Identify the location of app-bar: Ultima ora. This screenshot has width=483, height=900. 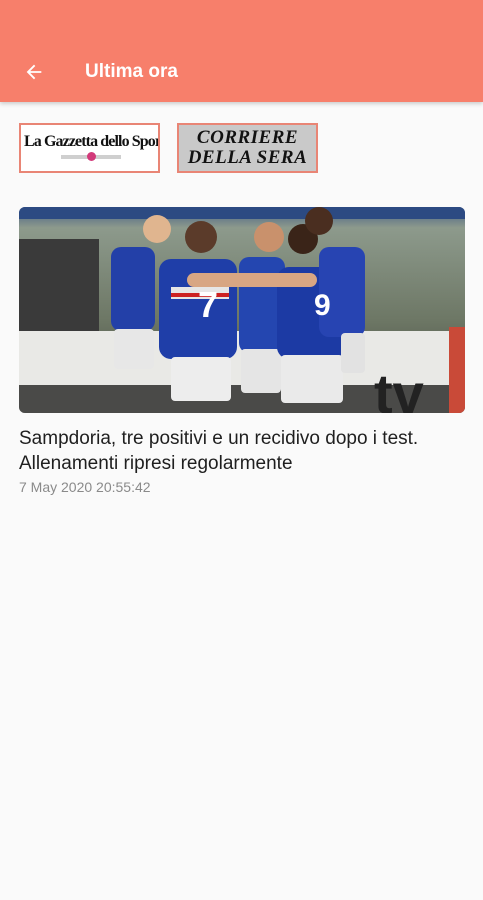
(241, 51).